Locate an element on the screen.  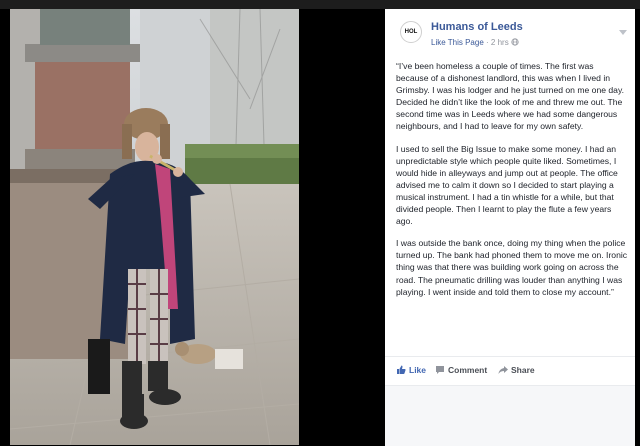
post-meta: Like This Page · 2 hrs is located at coordinates (475, 42).